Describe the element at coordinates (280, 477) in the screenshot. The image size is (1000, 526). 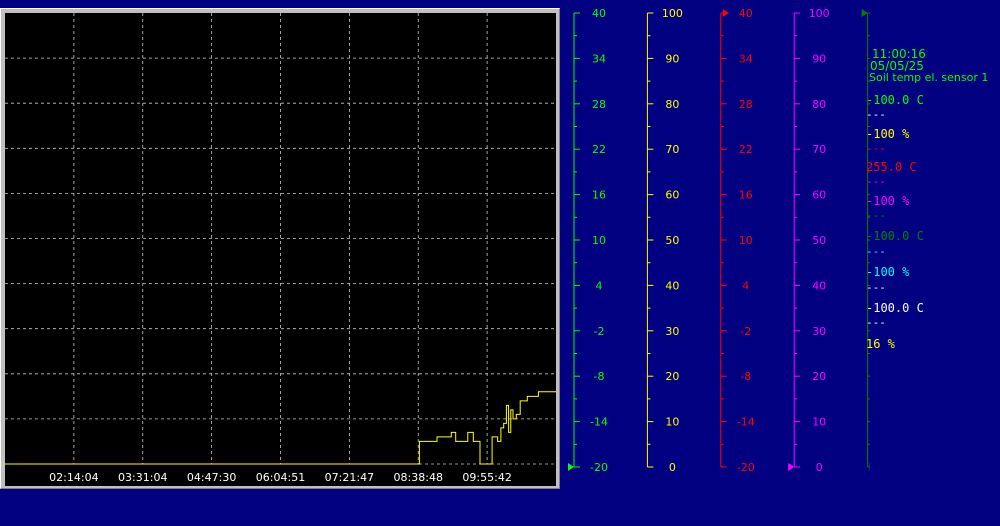
I see `x-tick-label: 06:04:51` at that location.